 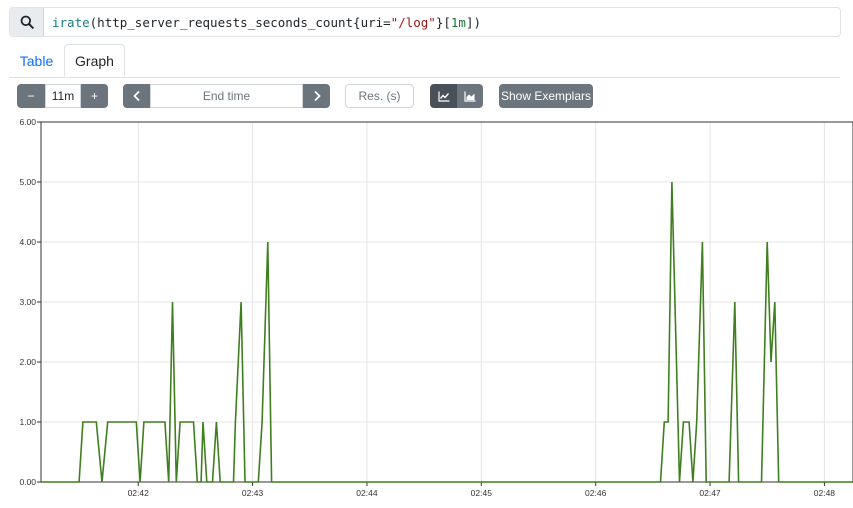 I want to click on stacked-chart-button, so click(x=470, y=96).